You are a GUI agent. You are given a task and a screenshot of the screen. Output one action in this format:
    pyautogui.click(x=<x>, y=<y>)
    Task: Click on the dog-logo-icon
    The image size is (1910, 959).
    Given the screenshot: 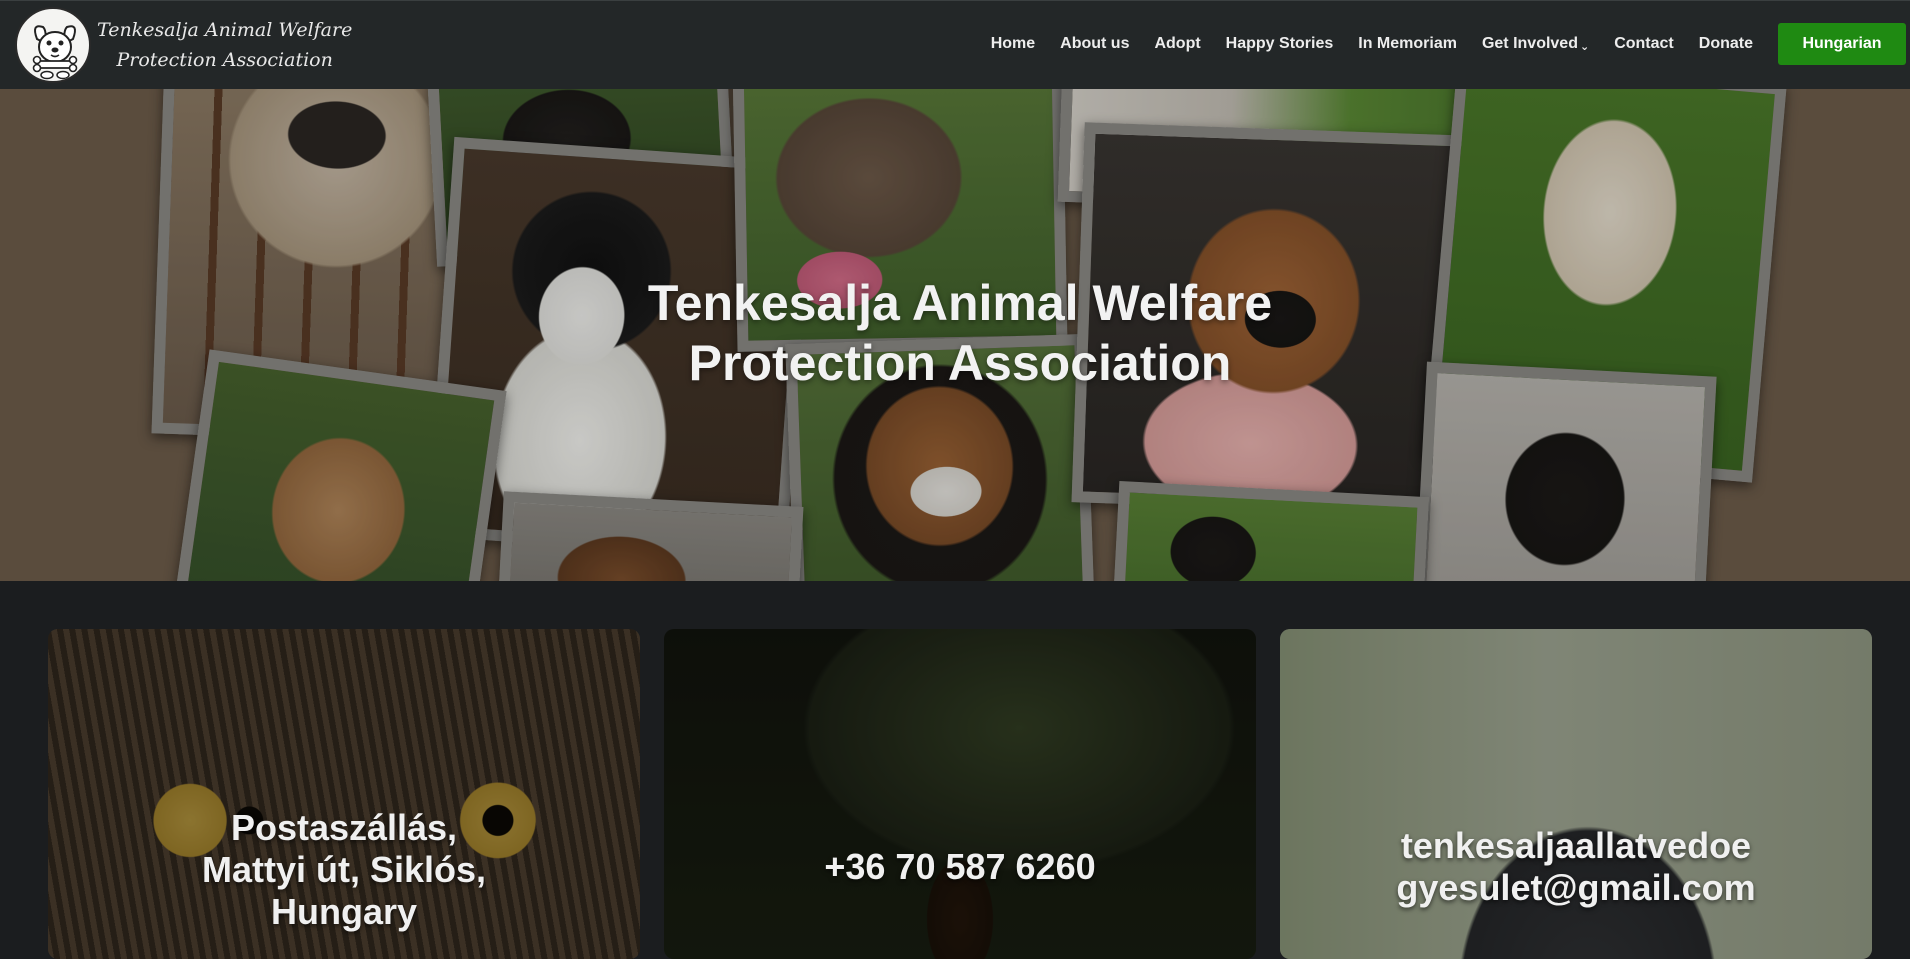 What is the action you would take?
    pyautogui.click(x=53, y=45)
    